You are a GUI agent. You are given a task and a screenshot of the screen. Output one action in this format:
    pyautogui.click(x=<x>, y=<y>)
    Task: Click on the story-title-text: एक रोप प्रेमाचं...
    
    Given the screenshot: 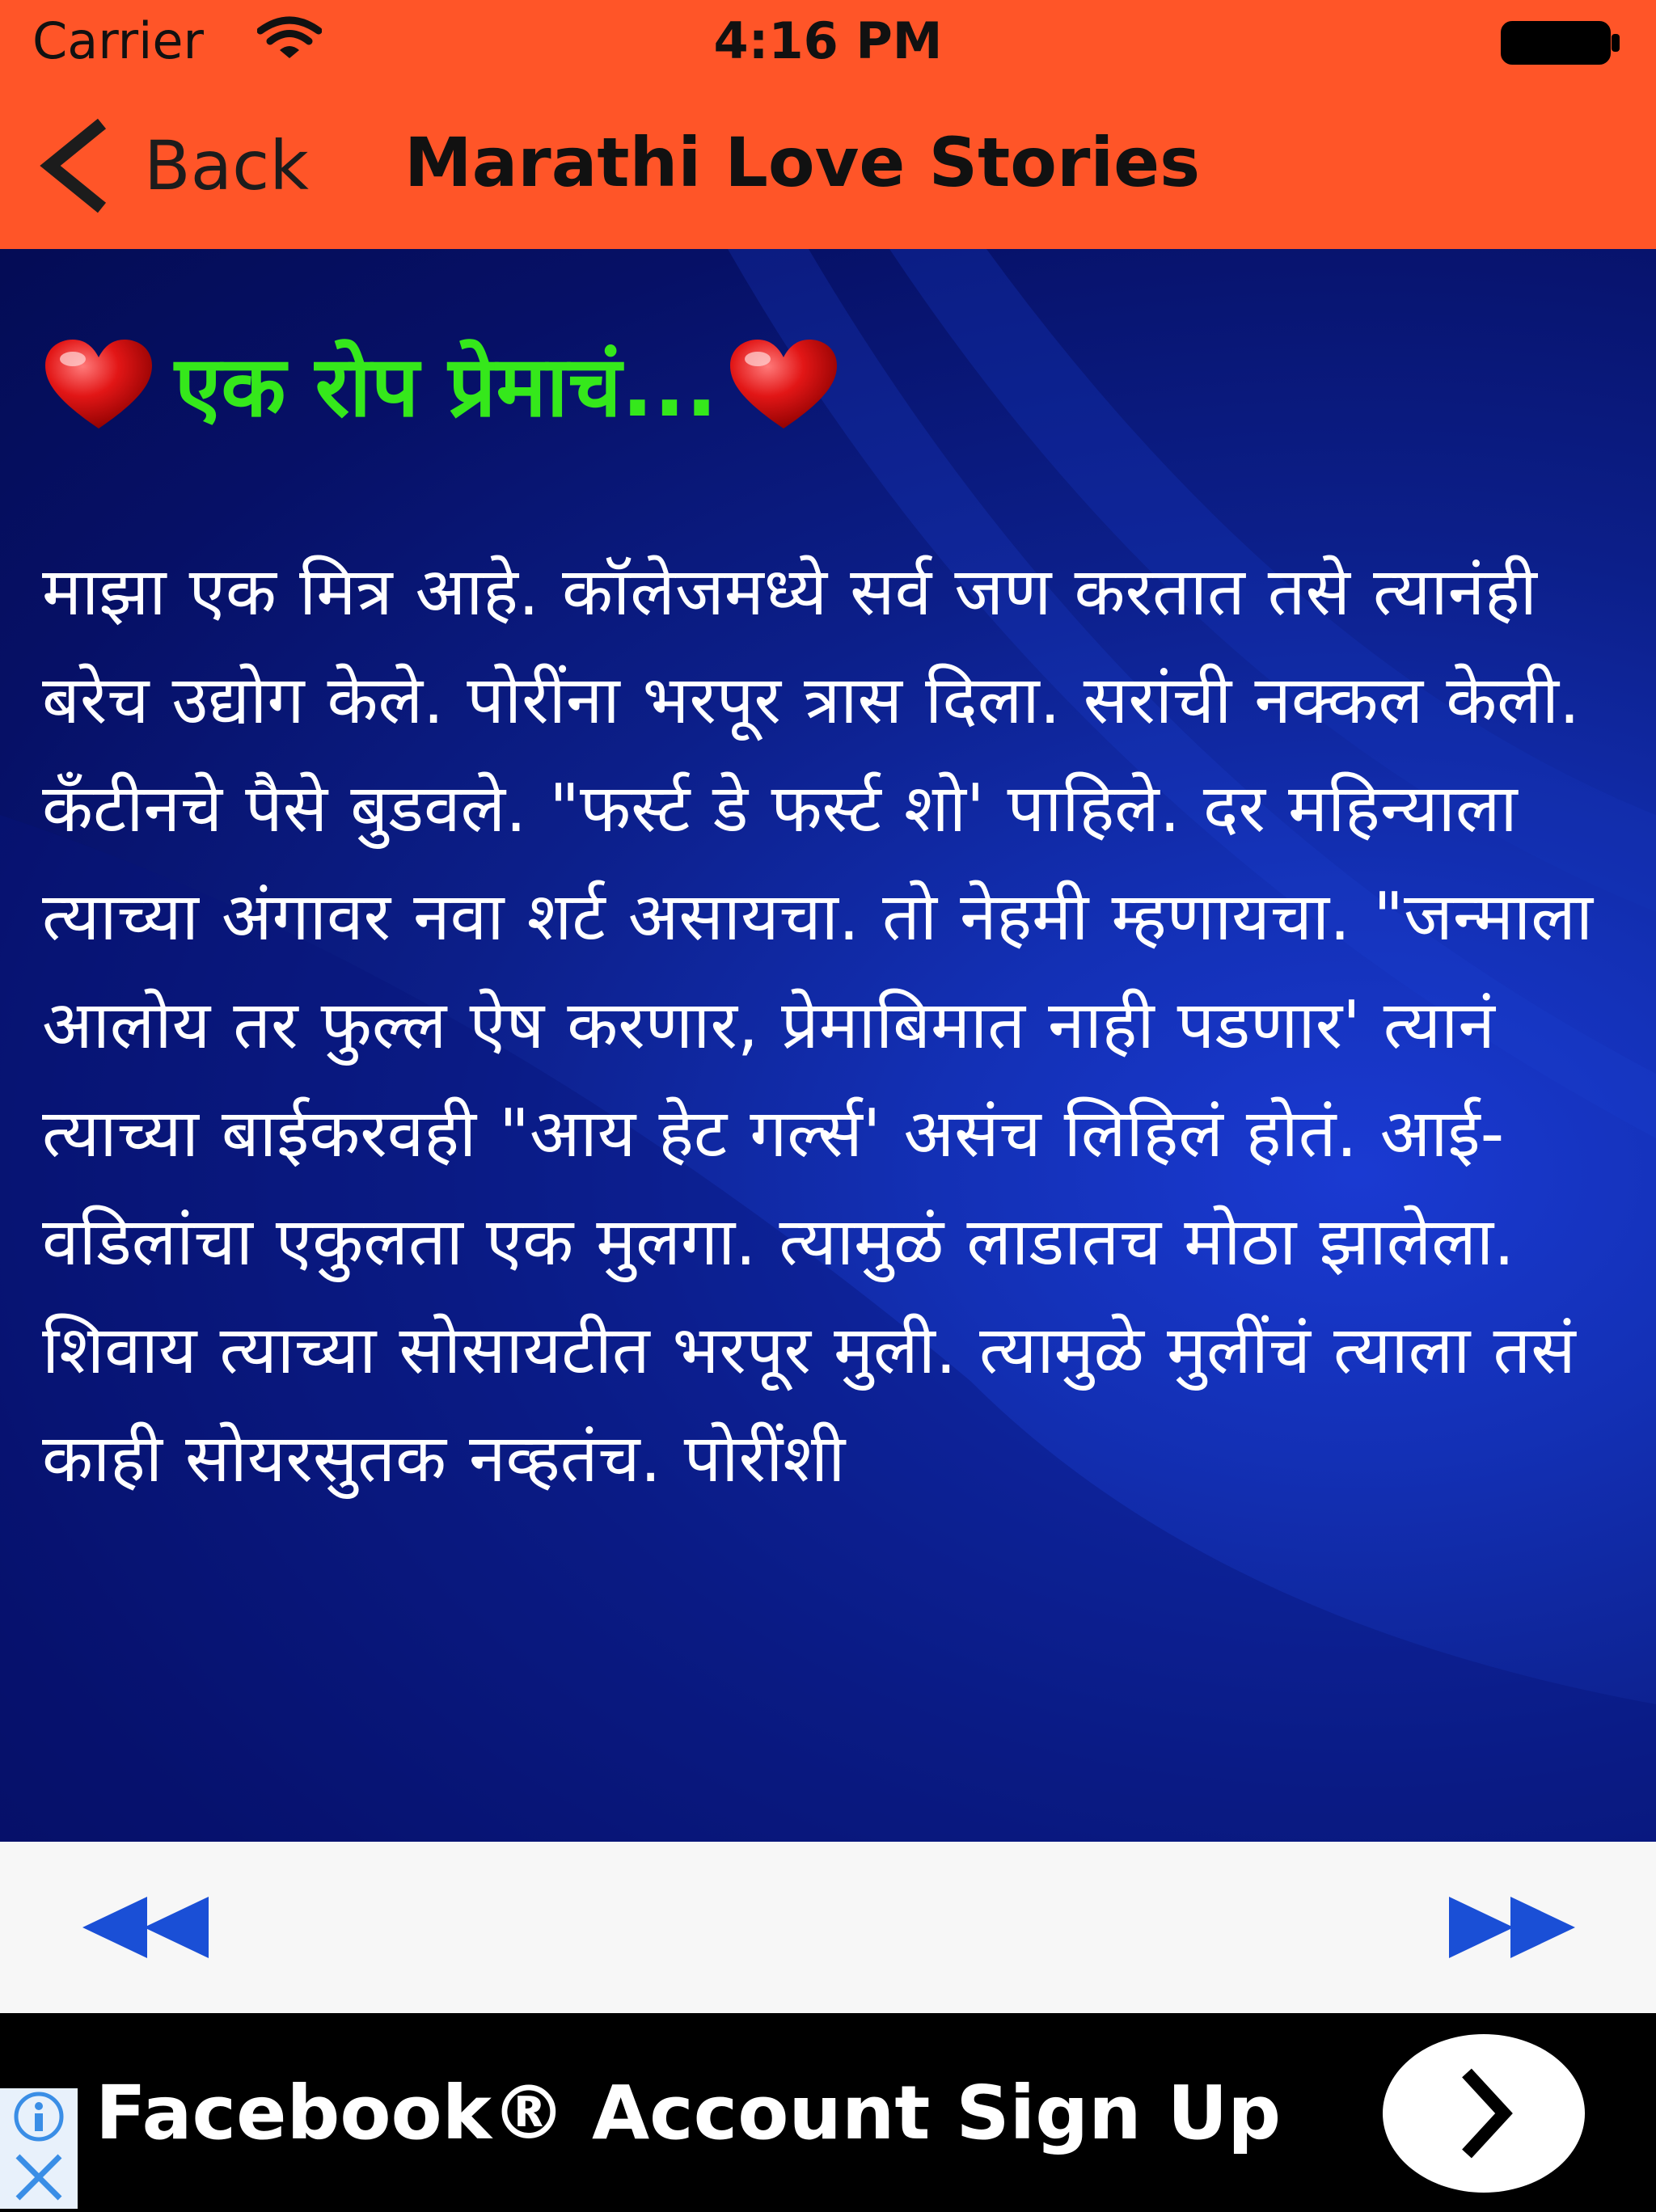 What is the action you would take?
    pyautogui.click(x=446, y=386)
    